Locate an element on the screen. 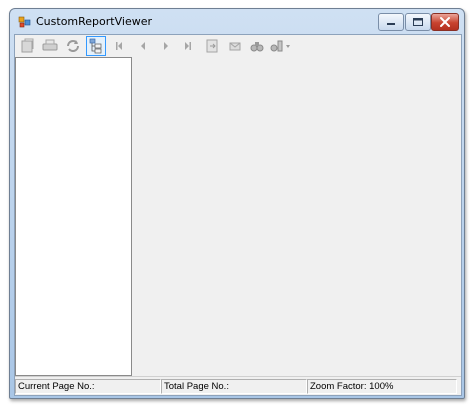  open-icon is located at coordinates (27, 45).